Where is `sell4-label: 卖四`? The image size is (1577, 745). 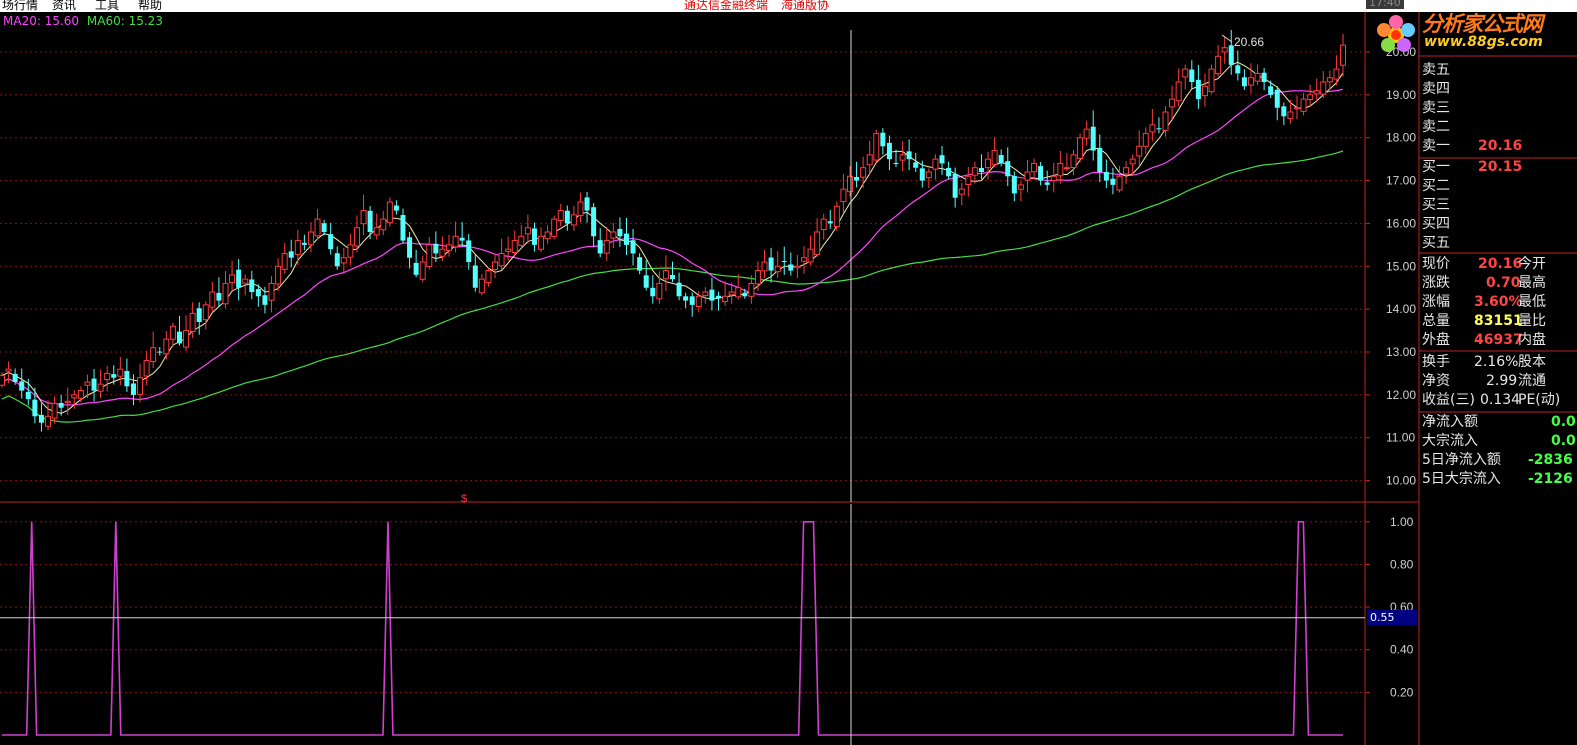 sell4-label: 卖四 is located at coordinates (1436, 89).